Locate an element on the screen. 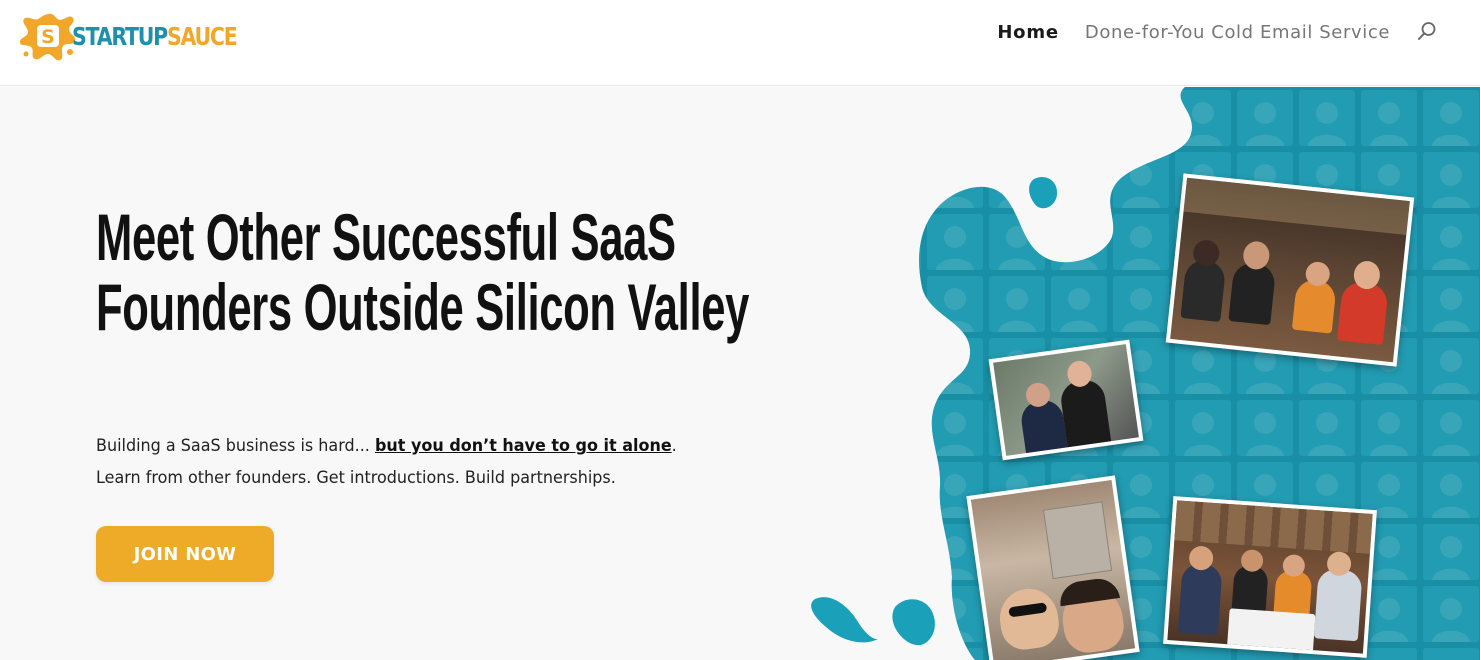  photo-two-founders-street is located at coordinates (1066, 400).